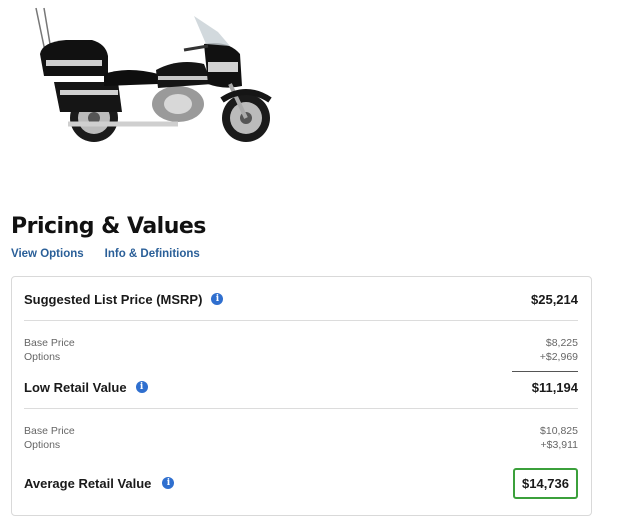 The width and height of the screenshot is (625, 525). What do you see at coordinates (108, 226) in the screenshot?
I see `page-title: Pricing & Values` at bounding box center [108, 226].